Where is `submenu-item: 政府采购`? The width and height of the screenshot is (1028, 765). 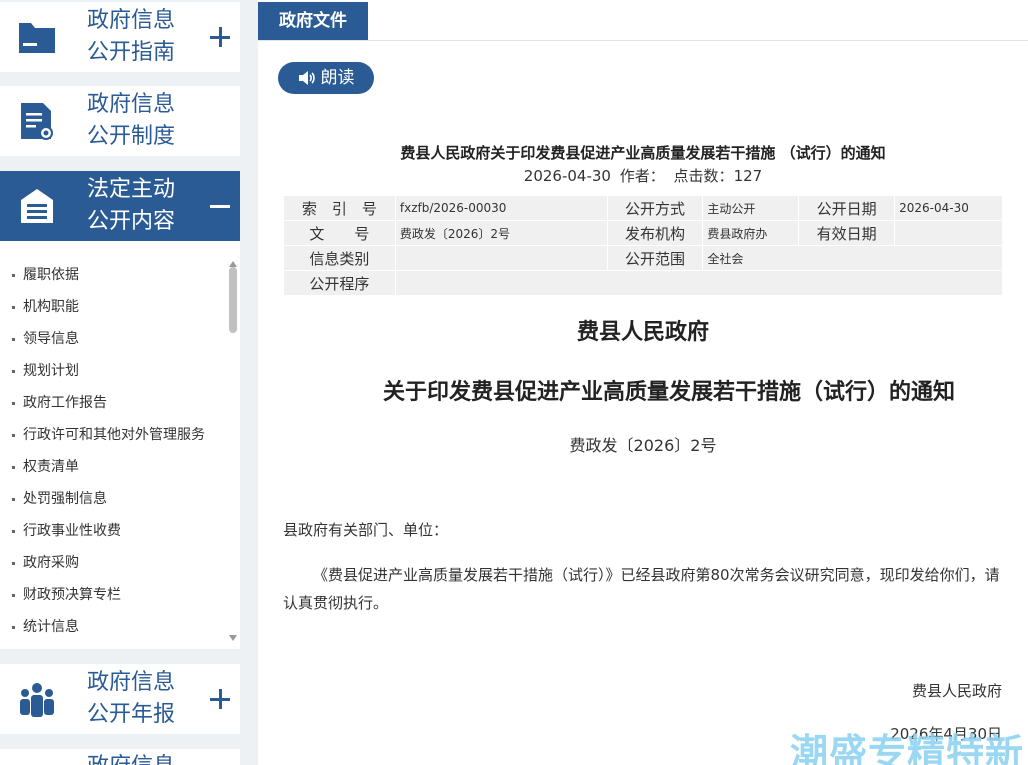
submenu-item: 政府采购 is located at coordinates (120, 563).